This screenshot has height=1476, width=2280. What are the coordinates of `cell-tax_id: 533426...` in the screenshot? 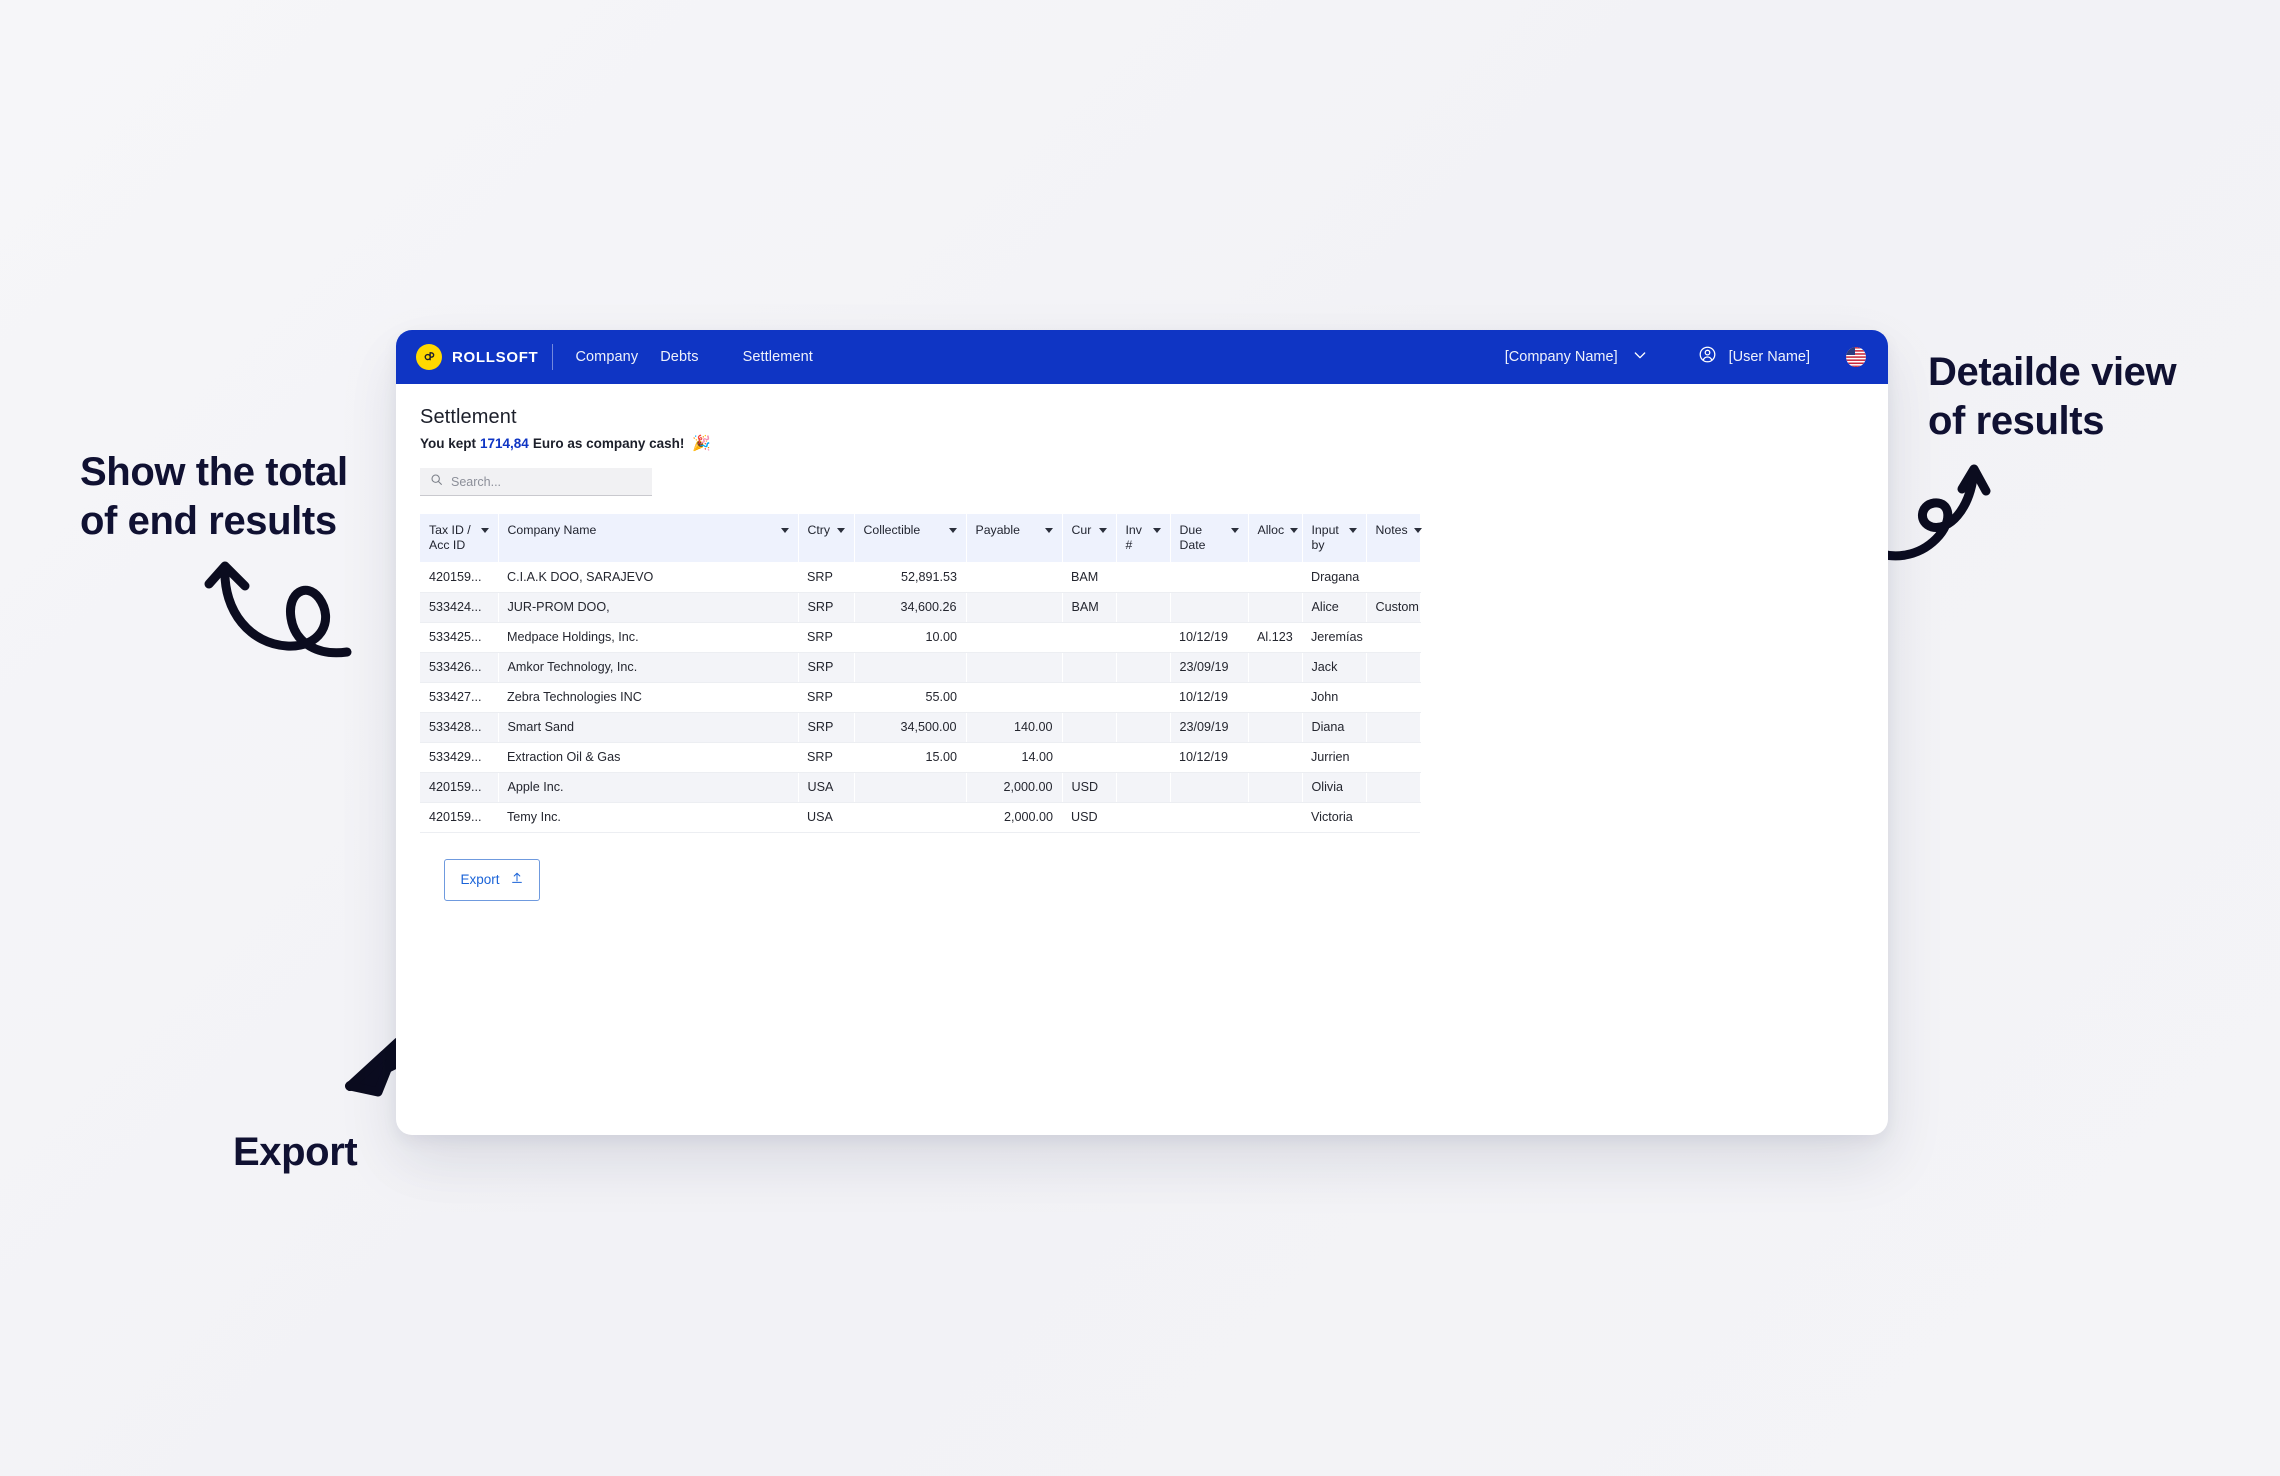 It's located at (459, 667).